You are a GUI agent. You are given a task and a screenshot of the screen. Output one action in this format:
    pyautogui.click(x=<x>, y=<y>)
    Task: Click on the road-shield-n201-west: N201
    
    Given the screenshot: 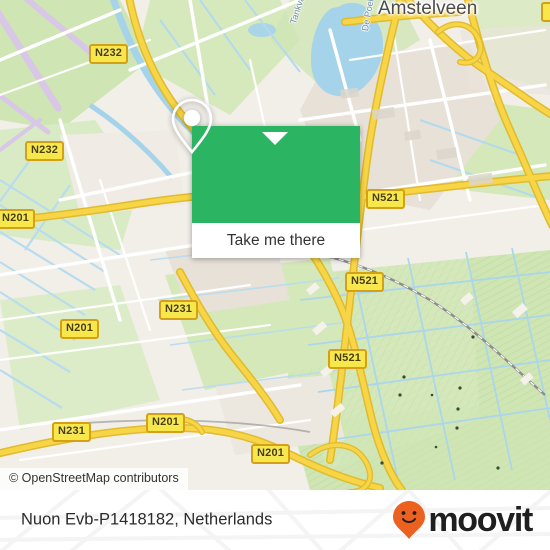 What is the action you would take?
    pyautogui.click(x=18, y=219)
    